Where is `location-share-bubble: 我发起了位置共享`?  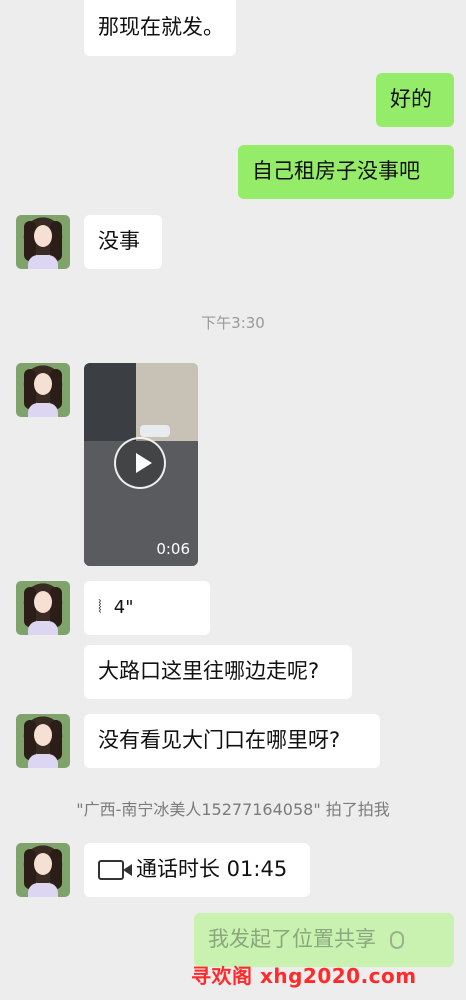
location-share-bubble: 我发起了位置共享 is located at coordinates (324, 940).